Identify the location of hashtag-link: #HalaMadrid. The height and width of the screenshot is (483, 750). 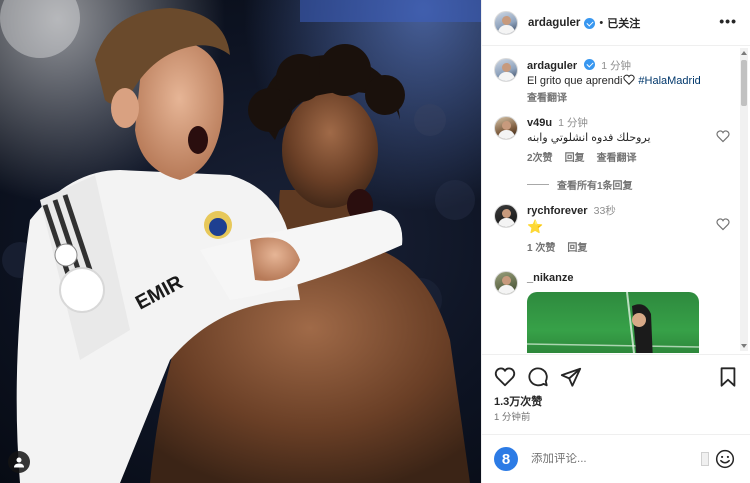
(669, 81).